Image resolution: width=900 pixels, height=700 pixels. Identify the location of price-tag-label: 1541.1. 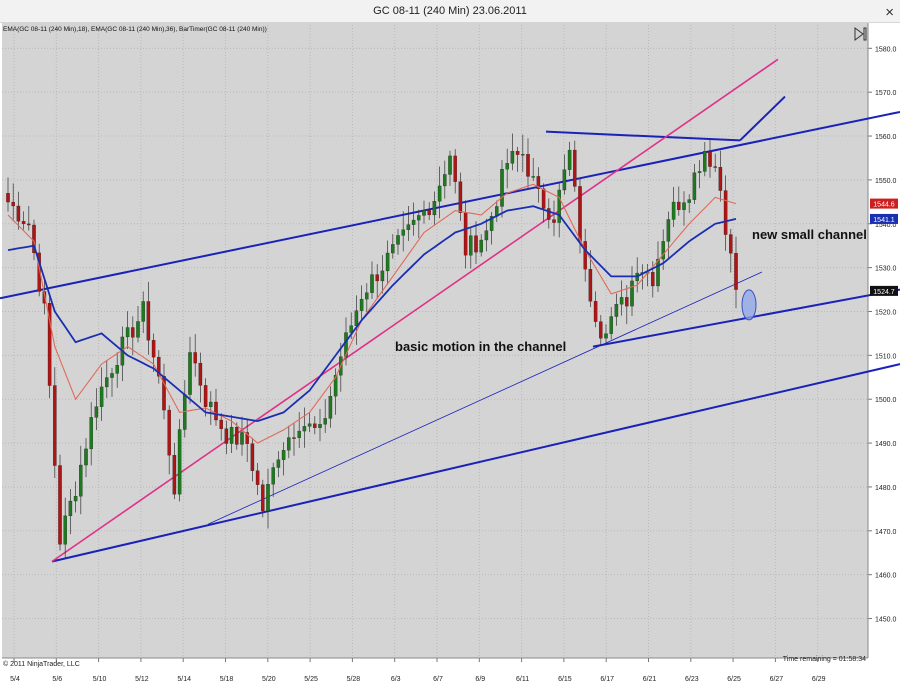
(884, 220).